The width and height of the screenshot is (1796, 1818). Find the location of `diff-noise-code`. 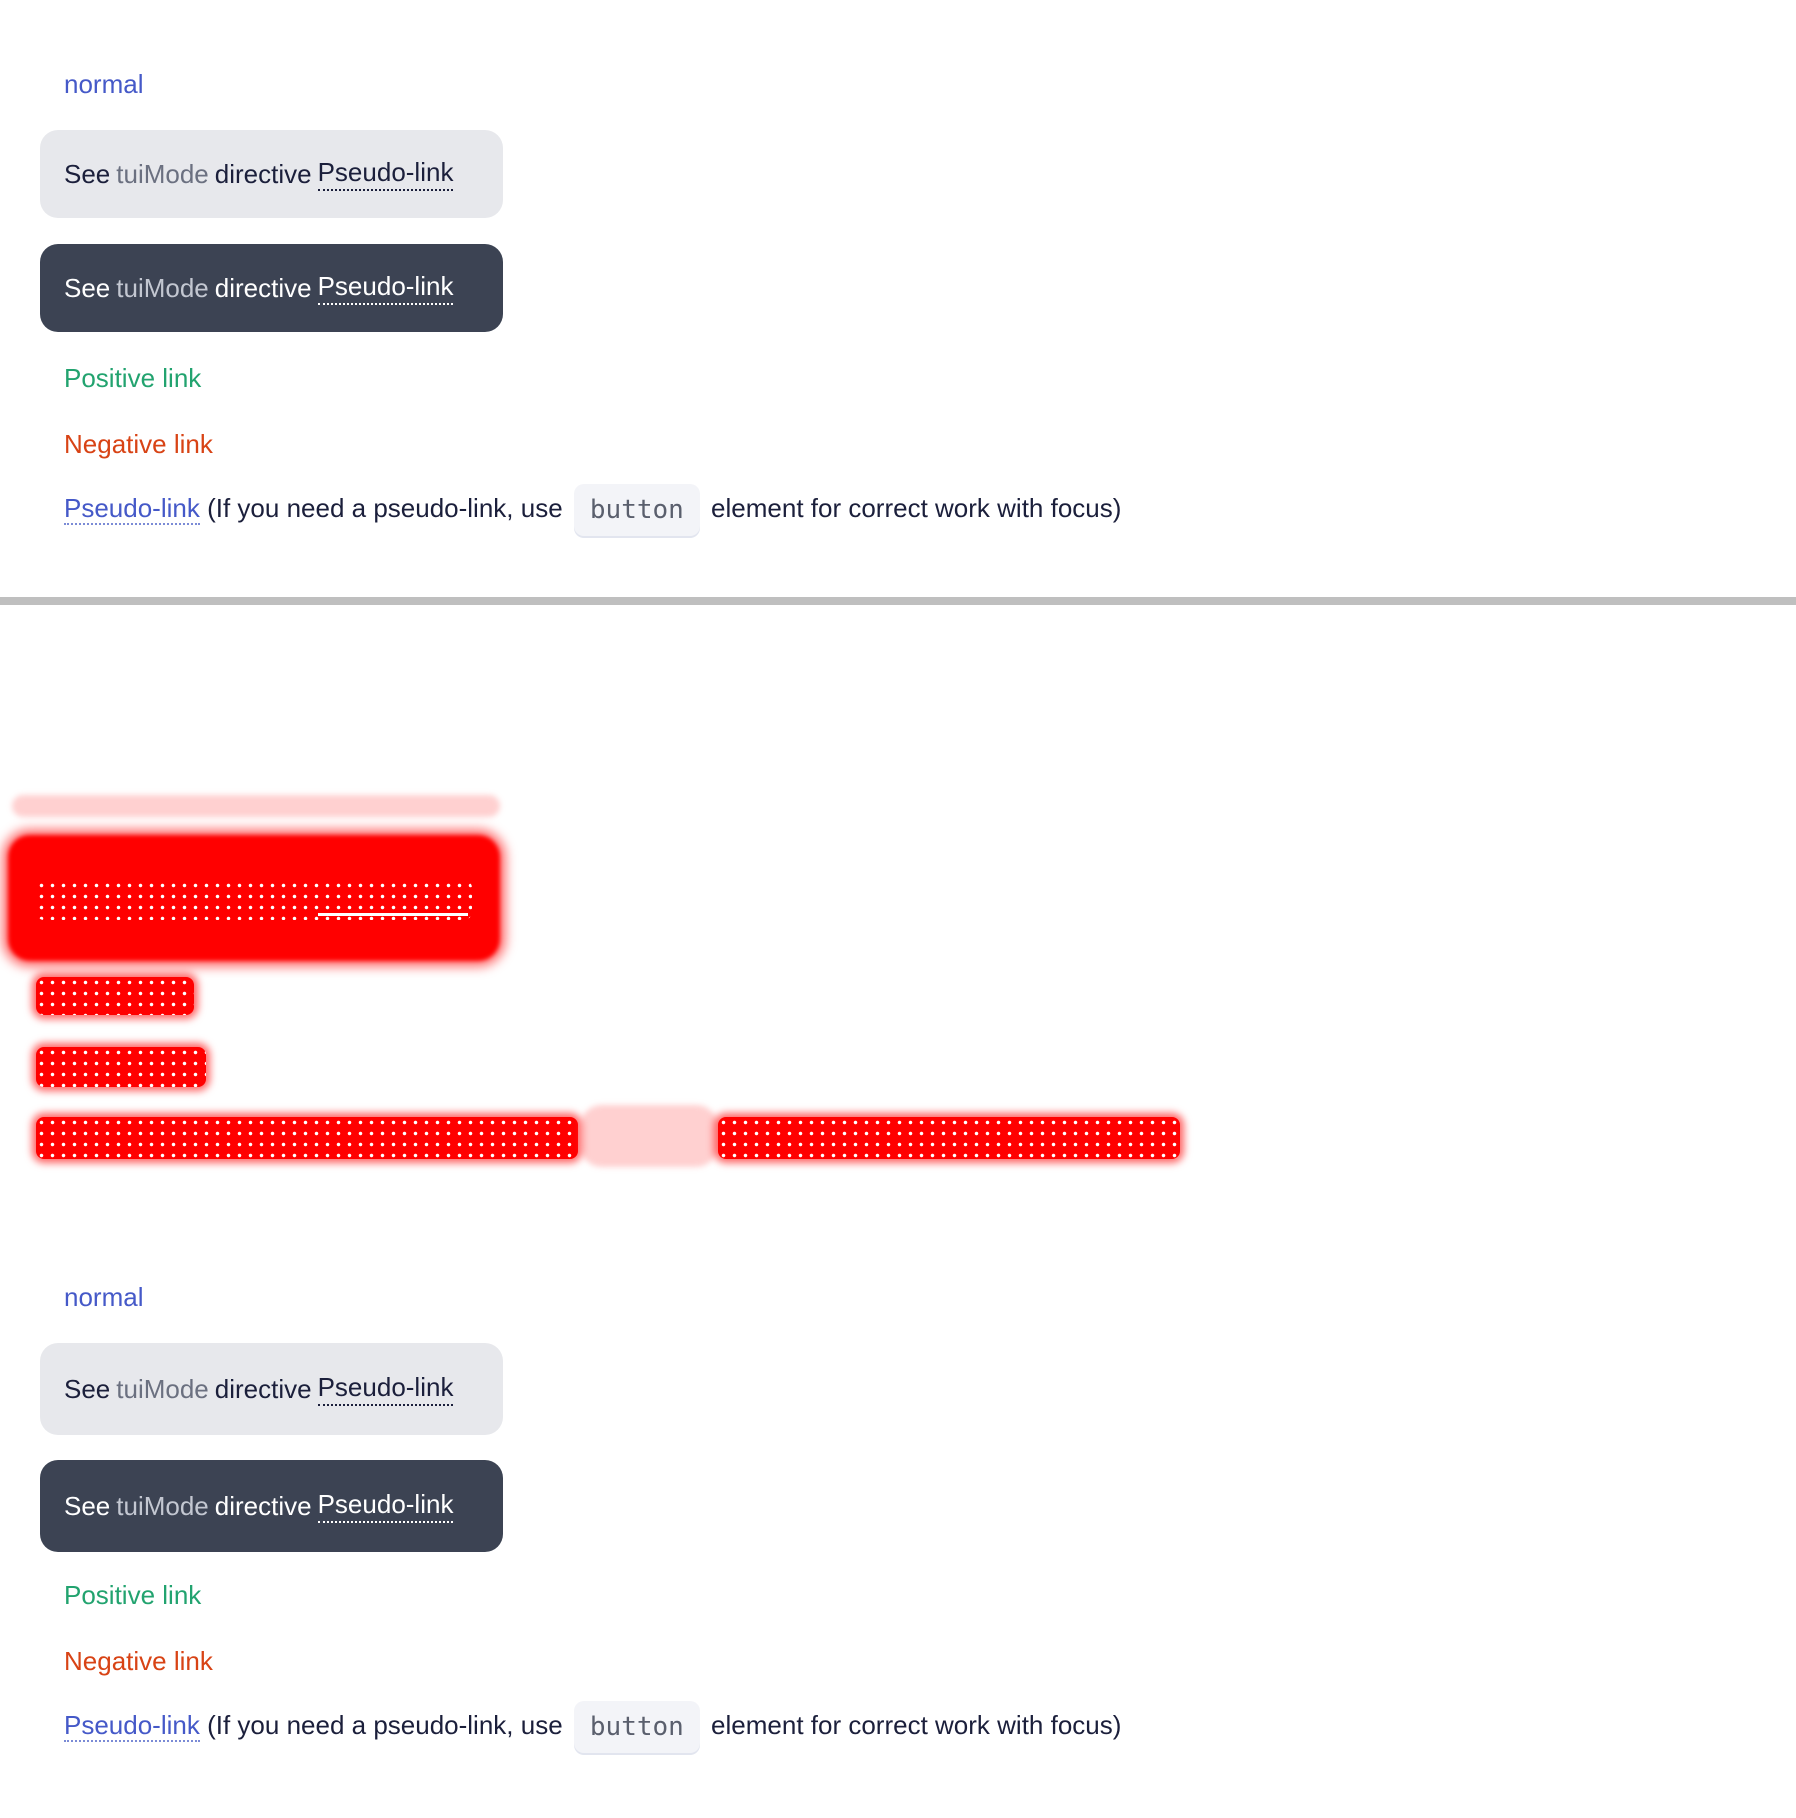

diff-noise-code is located at coordinates (649, 1136).